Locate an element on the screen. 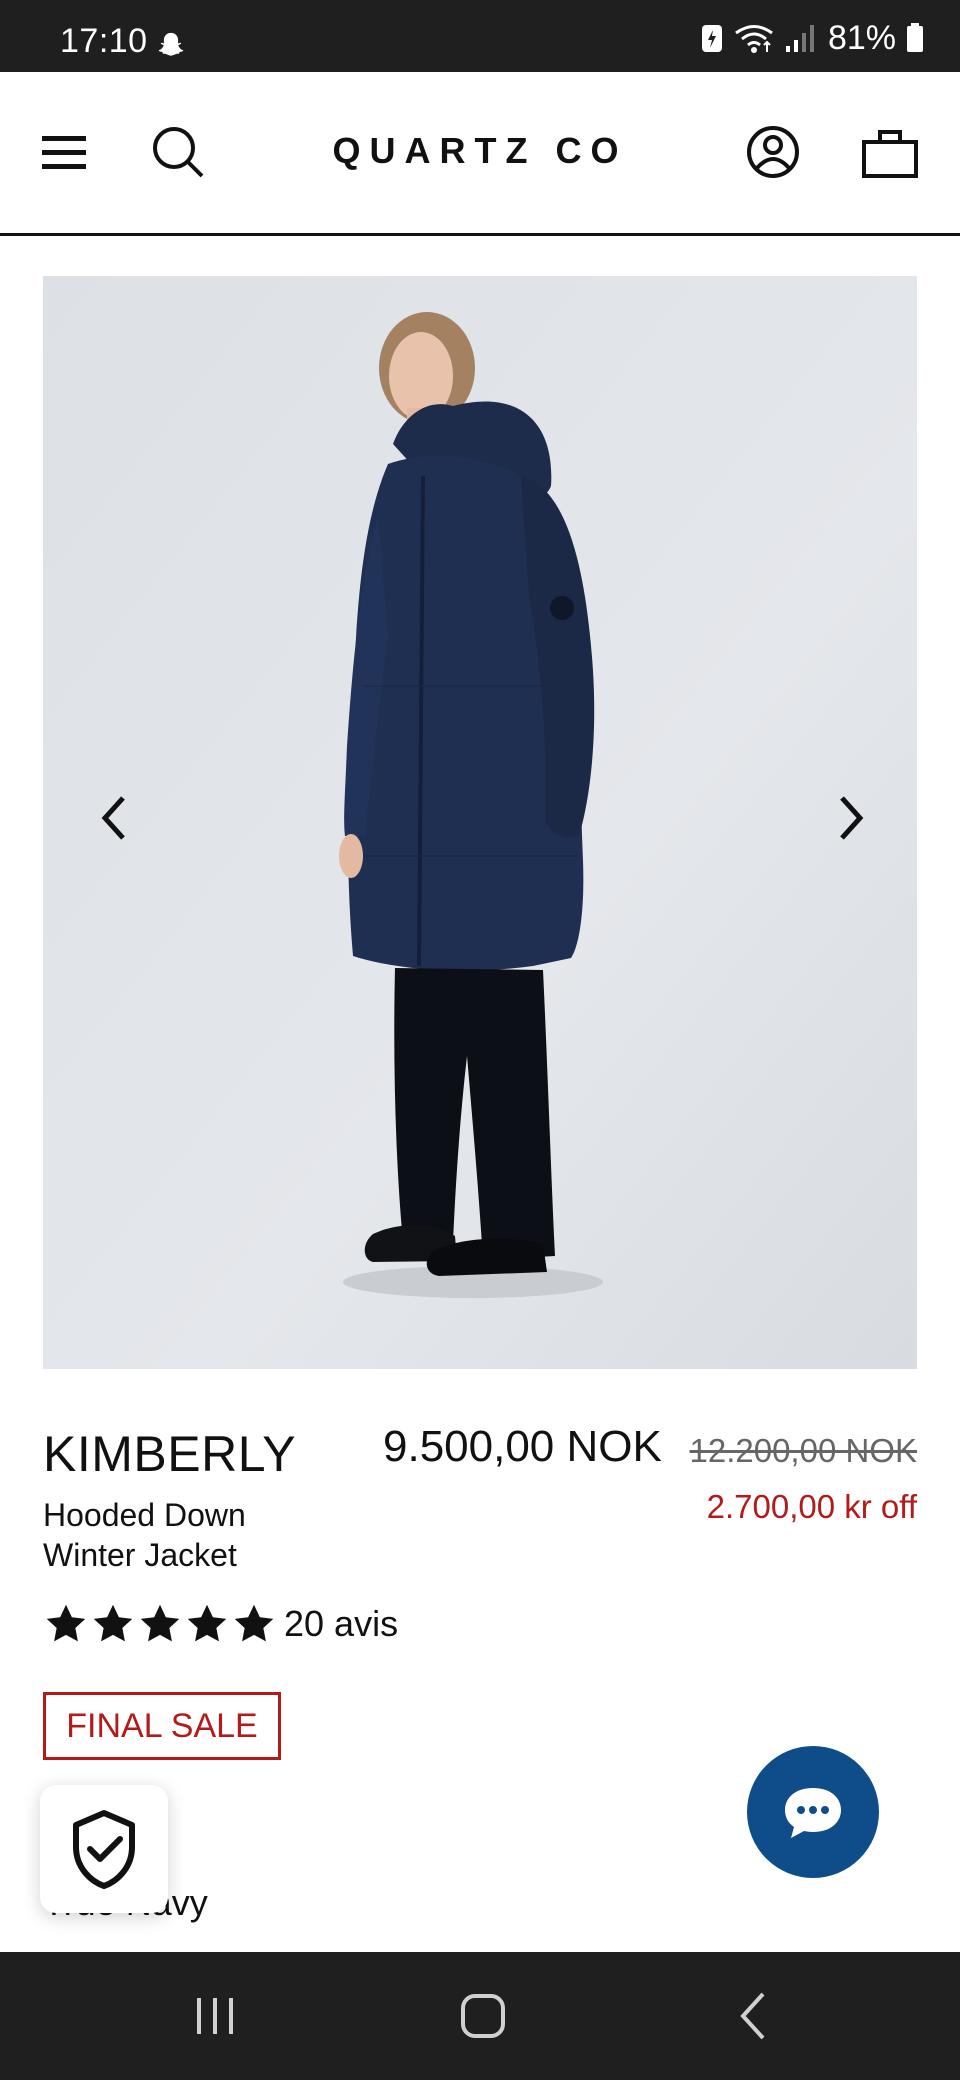 Image resolution: width=960 pixels, height=2080 pixels. snapchat-icon is located at coordinates (171, 44).